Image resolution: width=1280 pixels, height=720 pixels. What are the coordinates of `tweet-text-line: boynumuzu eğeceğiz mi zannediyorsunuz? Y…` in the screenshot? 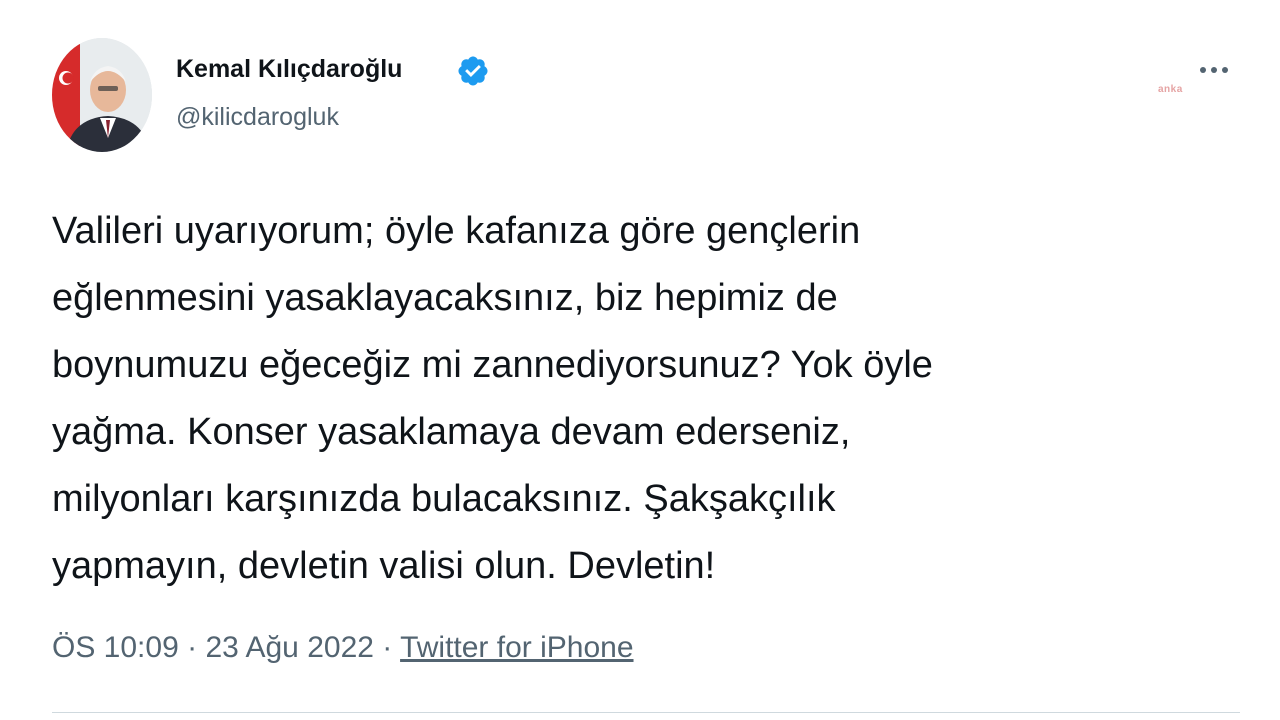 It's located at (492, 365).